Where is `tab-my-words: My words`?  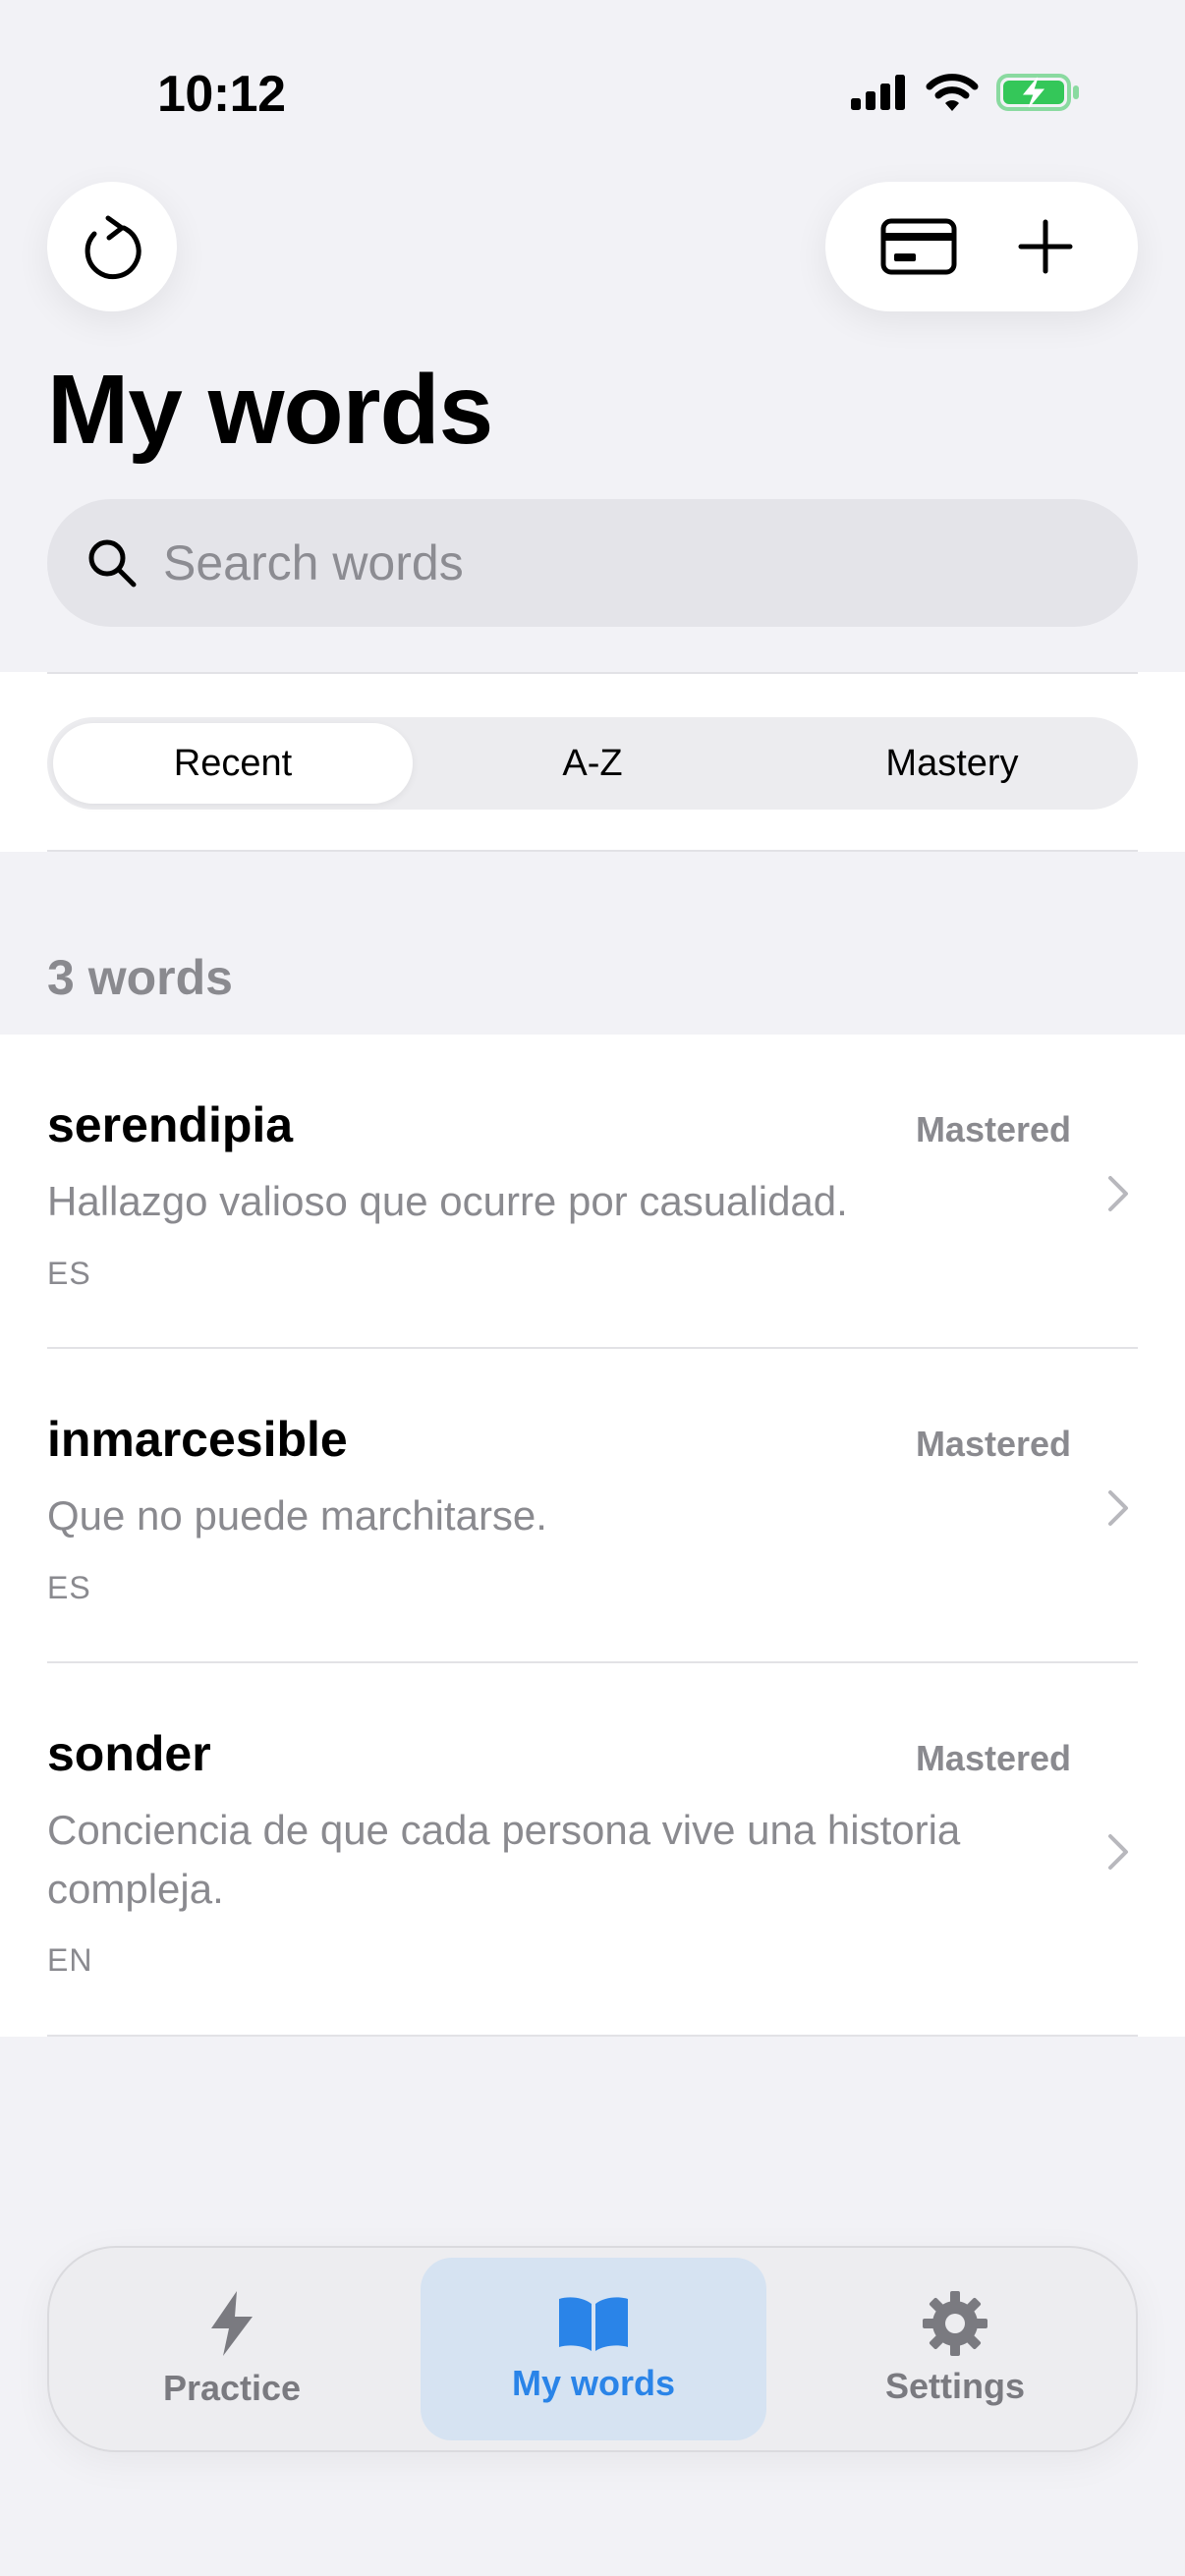
tab-my-words: My words is located at coordinates (594, 2349).